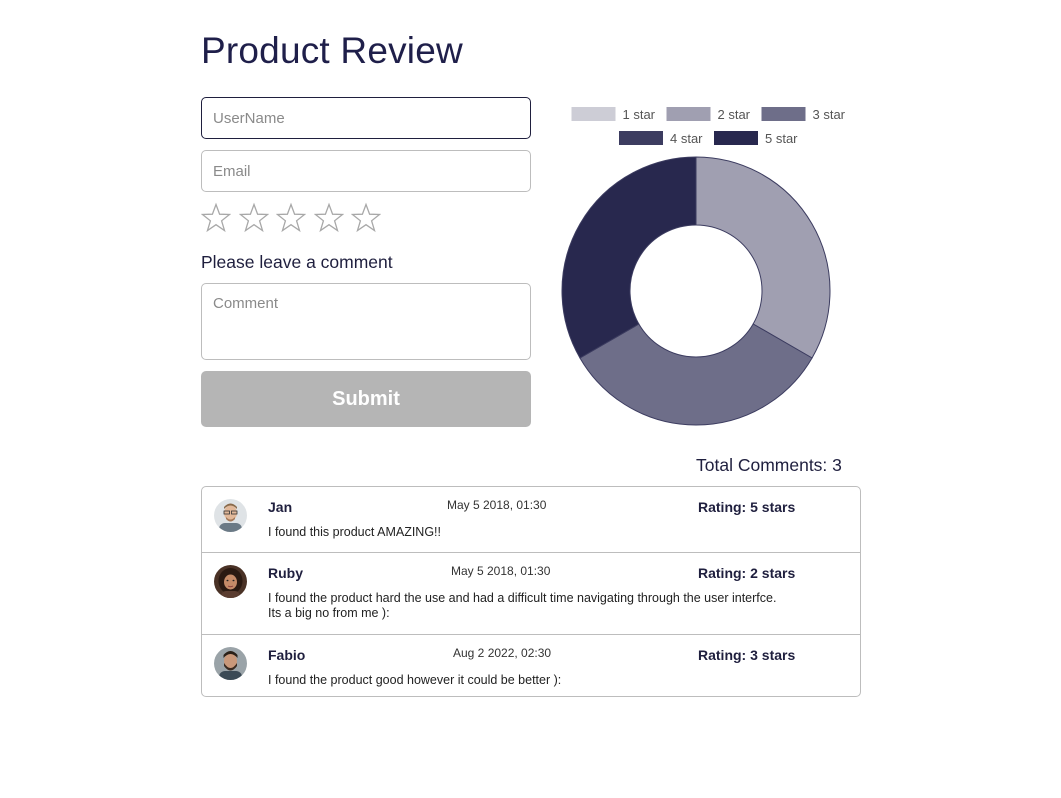 The width and height of the screenshot is (1061, 798). I want to click on page-title: Product Review, so click(332, 50).